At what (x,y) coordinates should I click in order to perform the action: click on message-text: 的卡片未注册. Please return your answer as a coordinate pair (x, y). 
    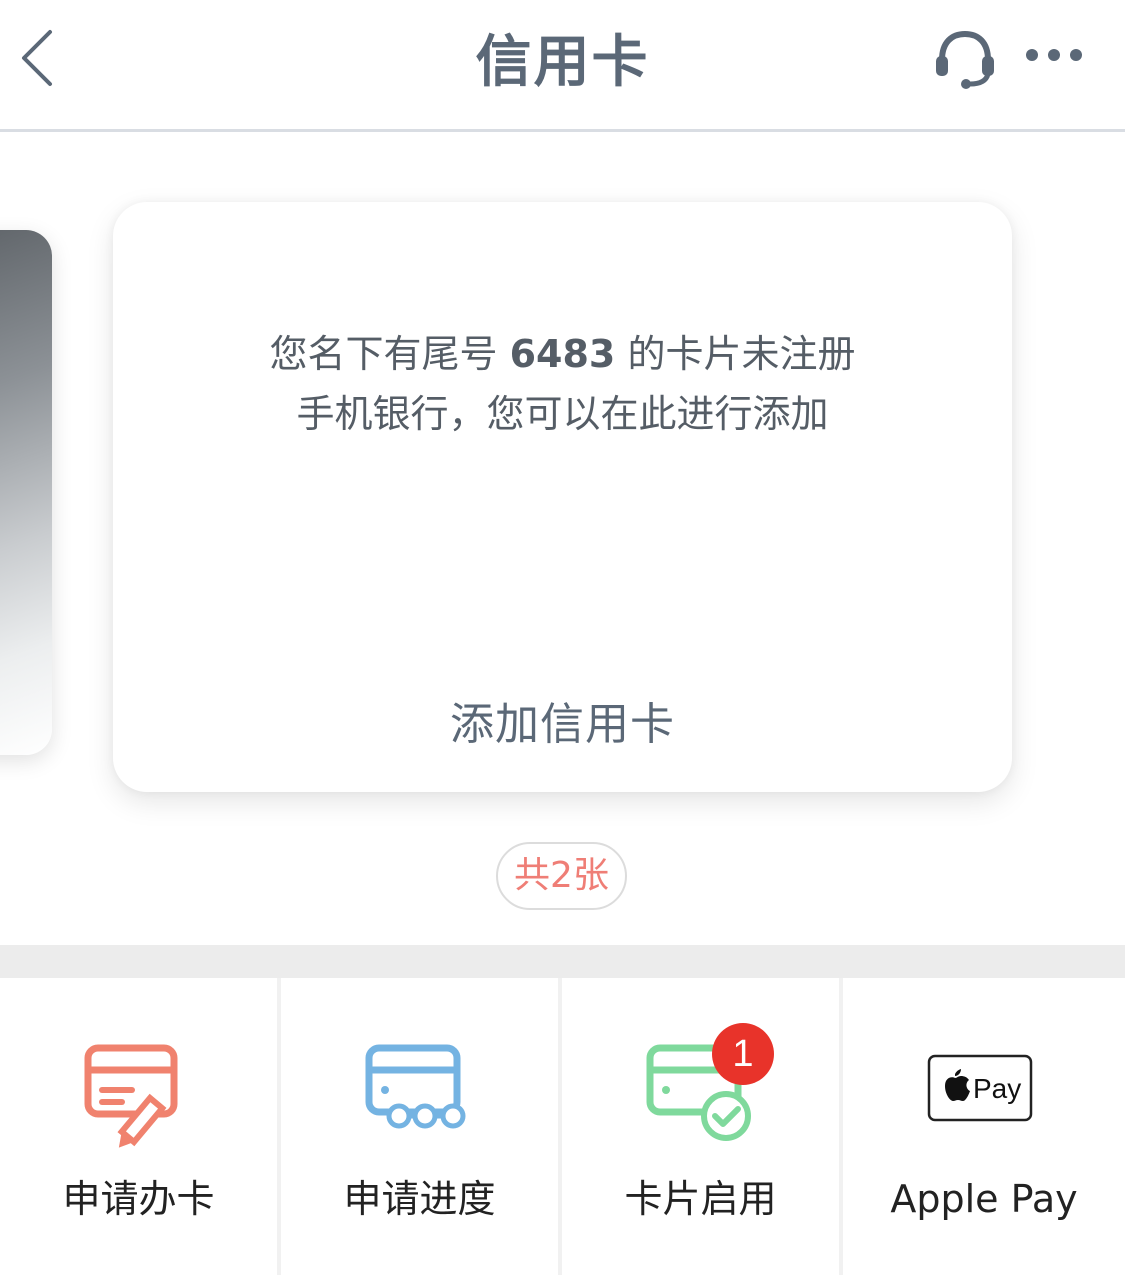
    Looking at the image, I should click on (735, 354).